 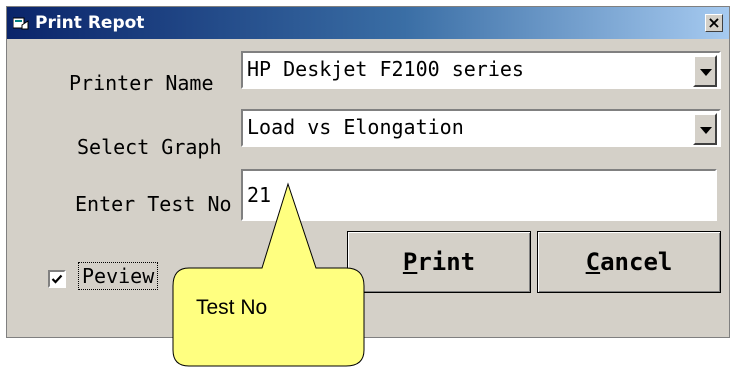 What do you see at coordinates (268, 274) in the screenshot?
I see `callout-bubble` at bounding box center [268, 274].